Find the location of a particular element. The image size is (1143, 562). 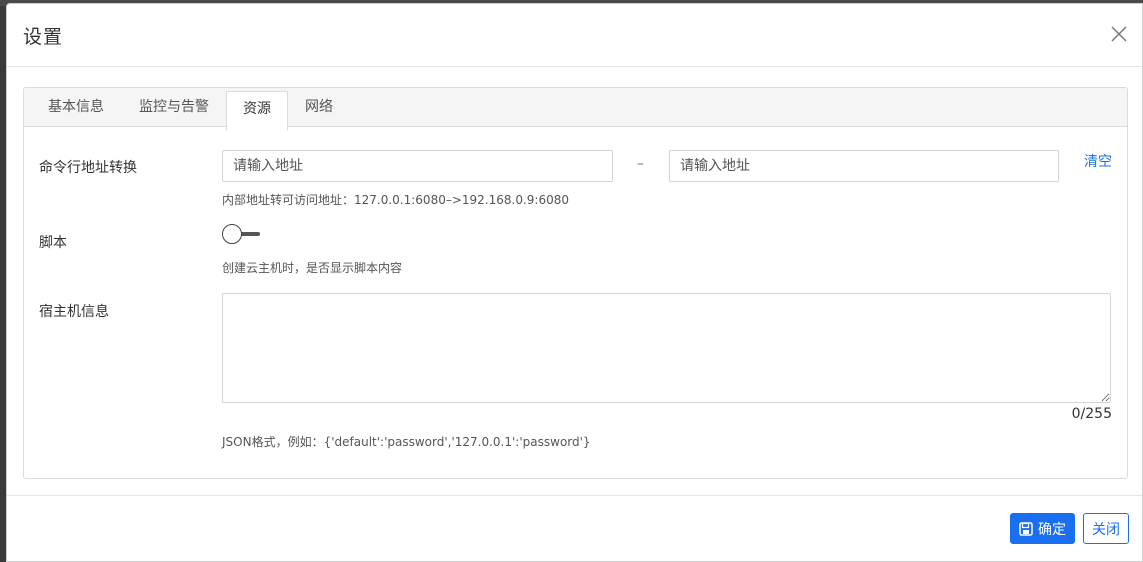

close-button: 关闭 is located at coordinates (1106, 528).